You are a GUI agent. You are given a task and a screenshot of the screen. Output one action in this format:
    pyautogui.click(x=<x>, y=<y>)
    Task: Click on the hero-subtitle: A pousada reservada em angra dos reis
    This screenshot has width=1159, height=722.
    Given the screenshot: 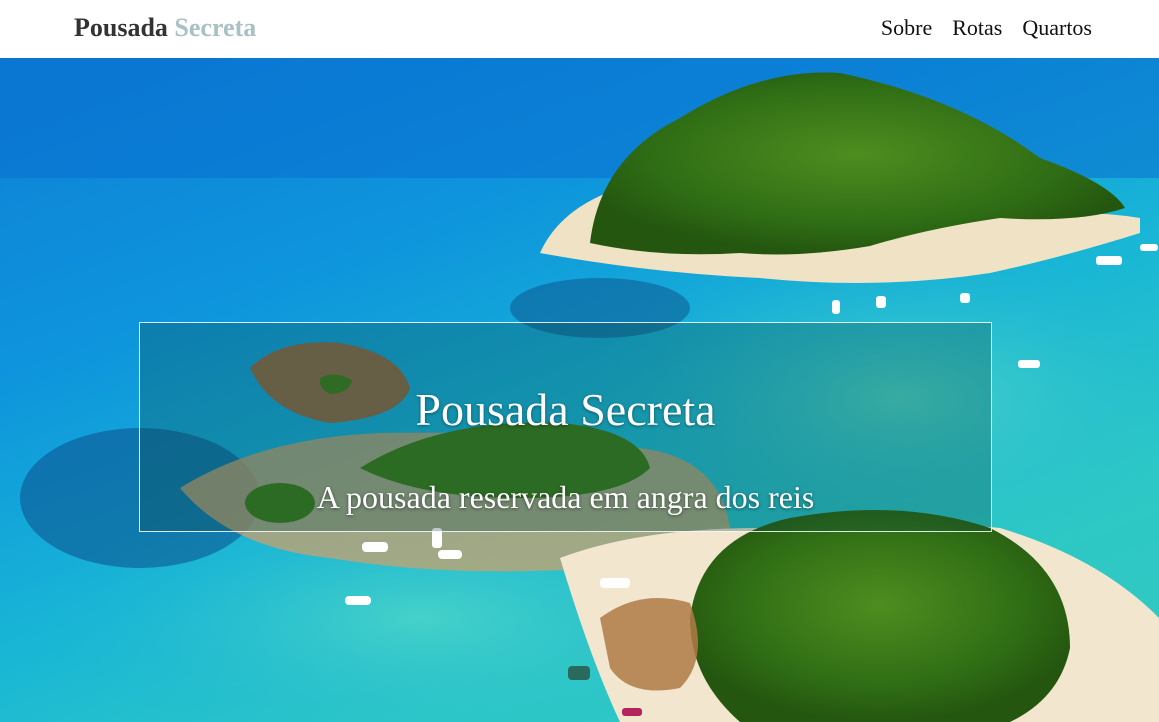 What is the action you would take?
    pyautogui.click(x=565, y=497)
    